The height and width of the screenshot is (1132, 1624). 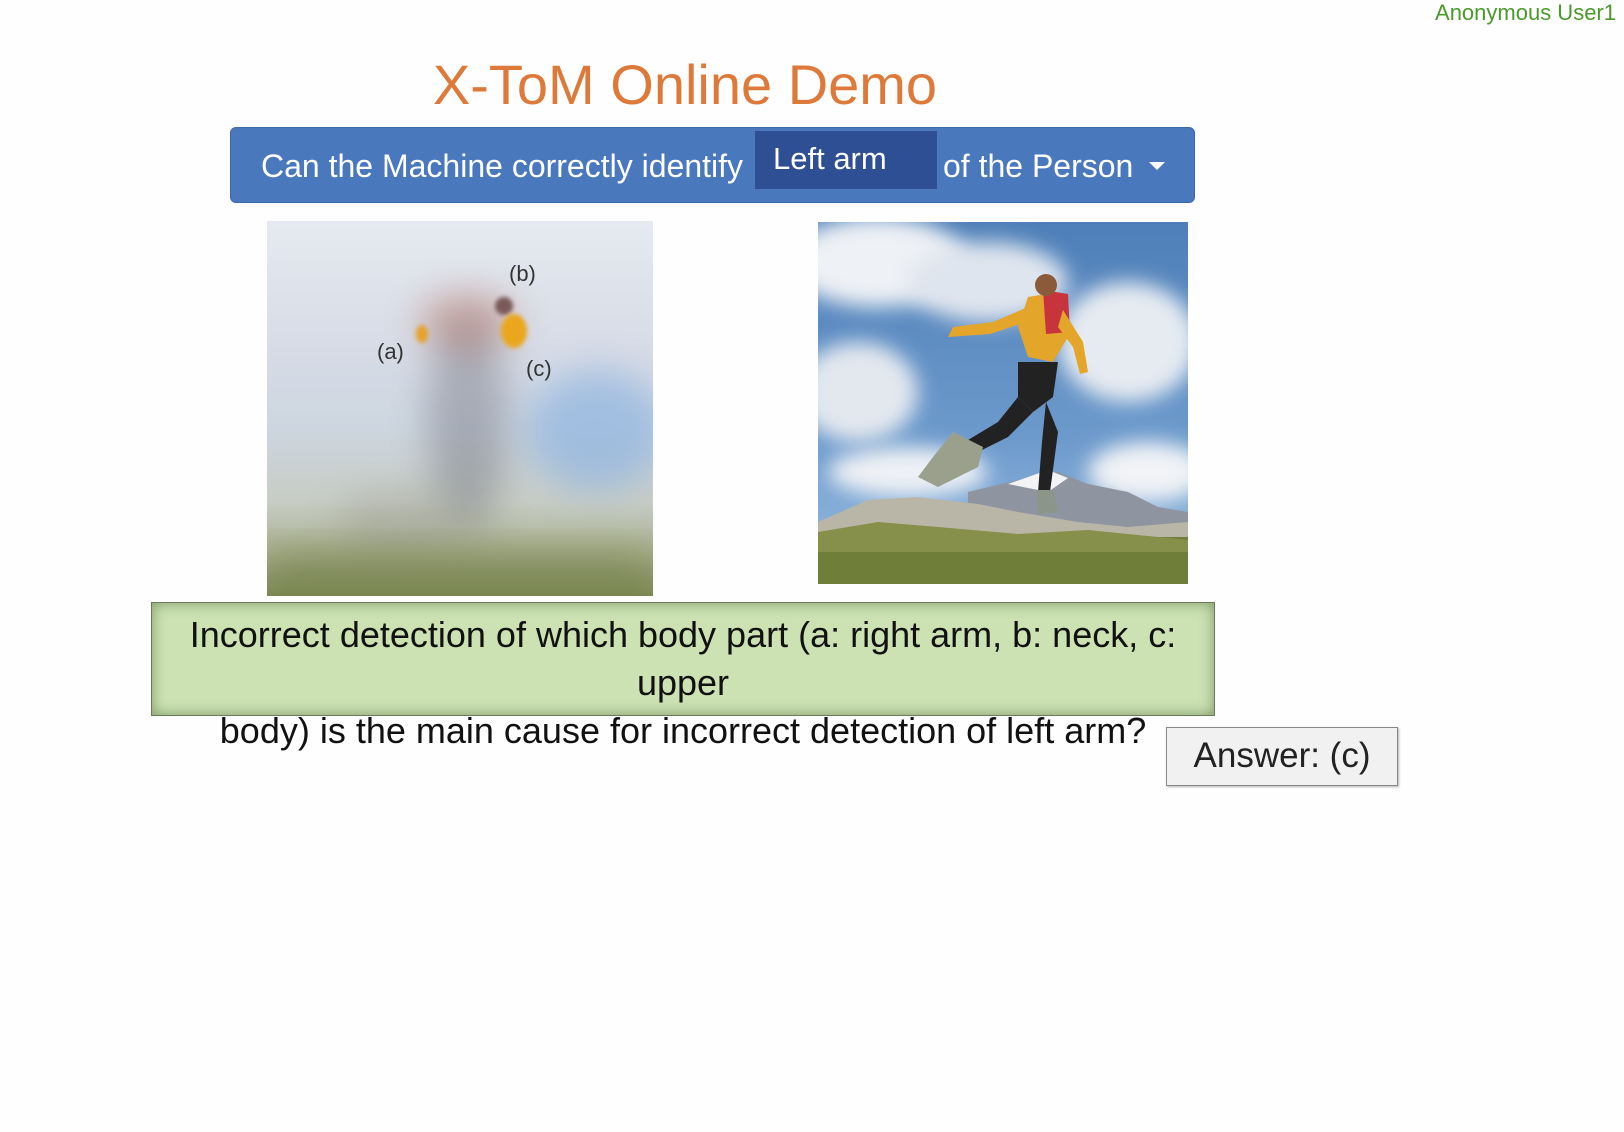 What do you see at coordinates (1157, 166) in the screenshot?
I see `chevron-down-icon` at bounding box center [1157, 166].